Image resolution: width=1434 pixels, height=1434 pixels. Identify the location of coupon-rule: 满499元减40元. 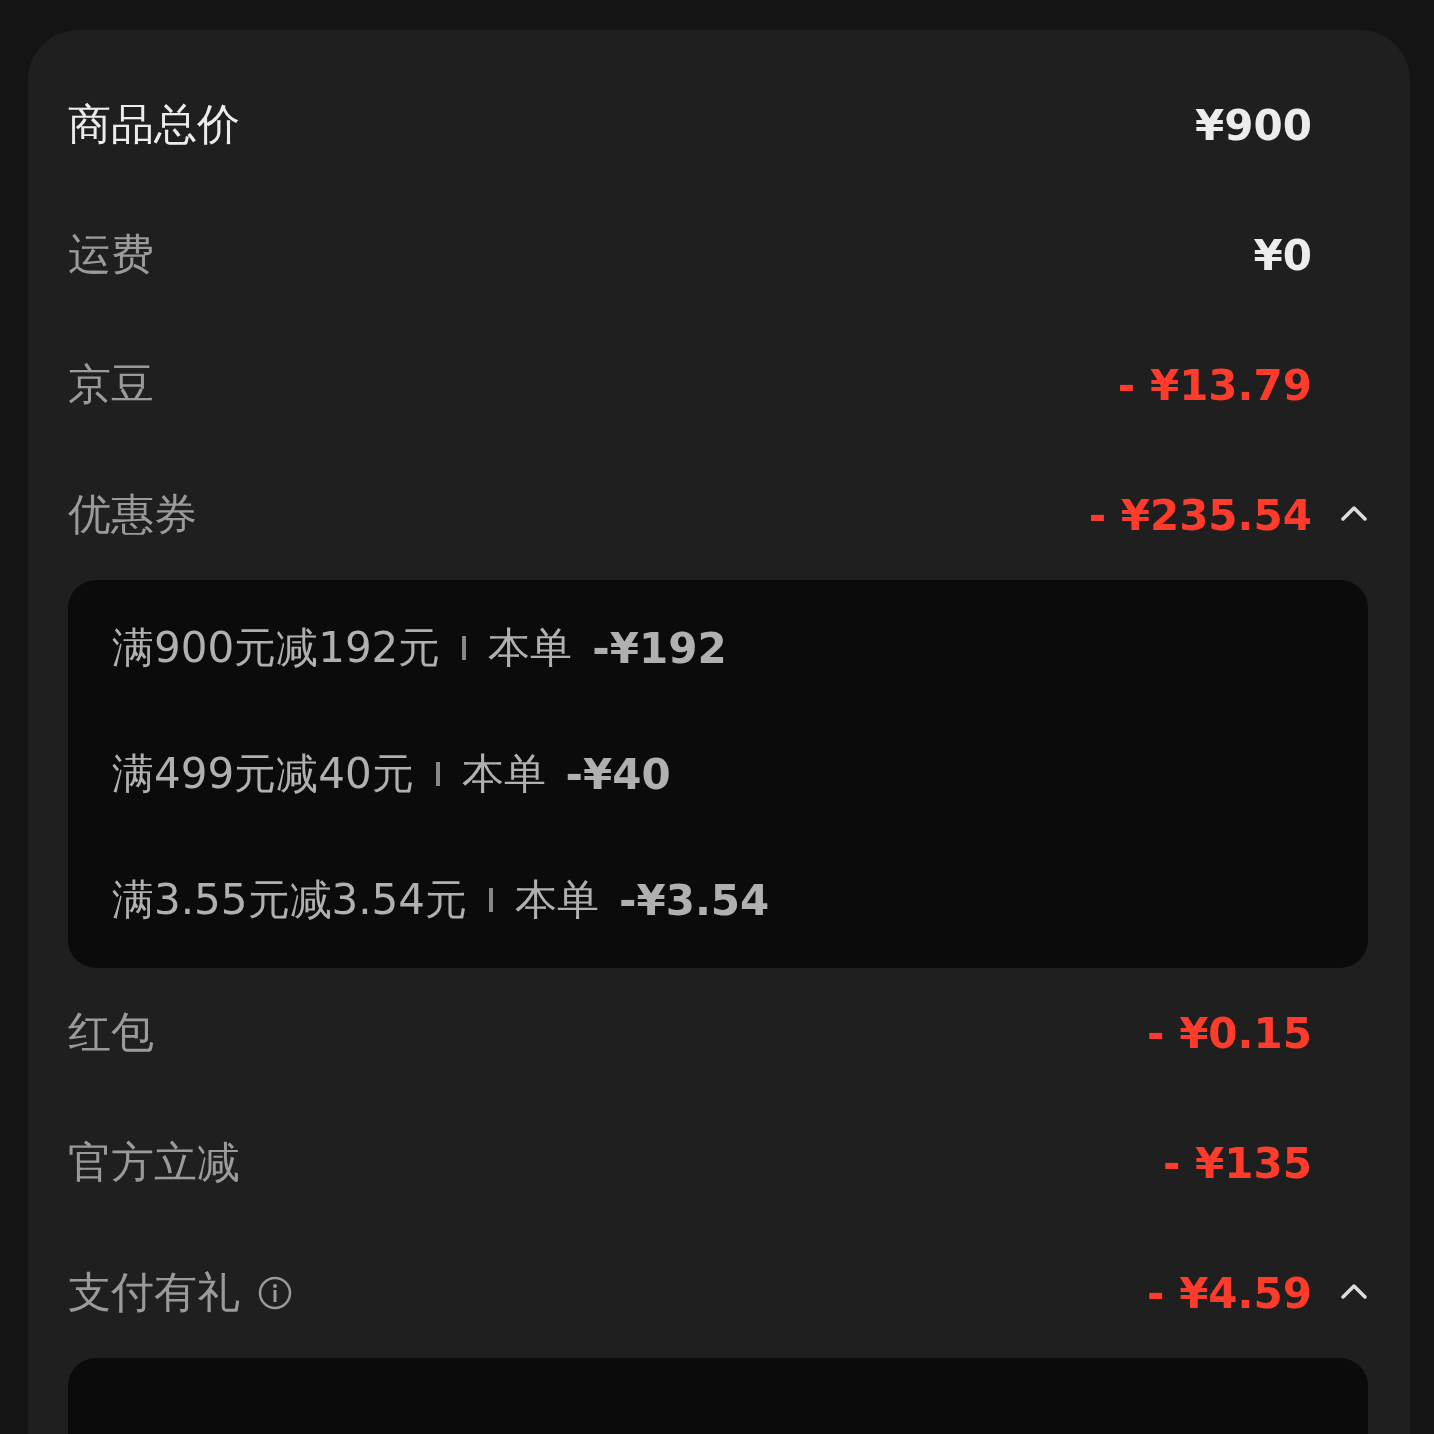
(263, 774).